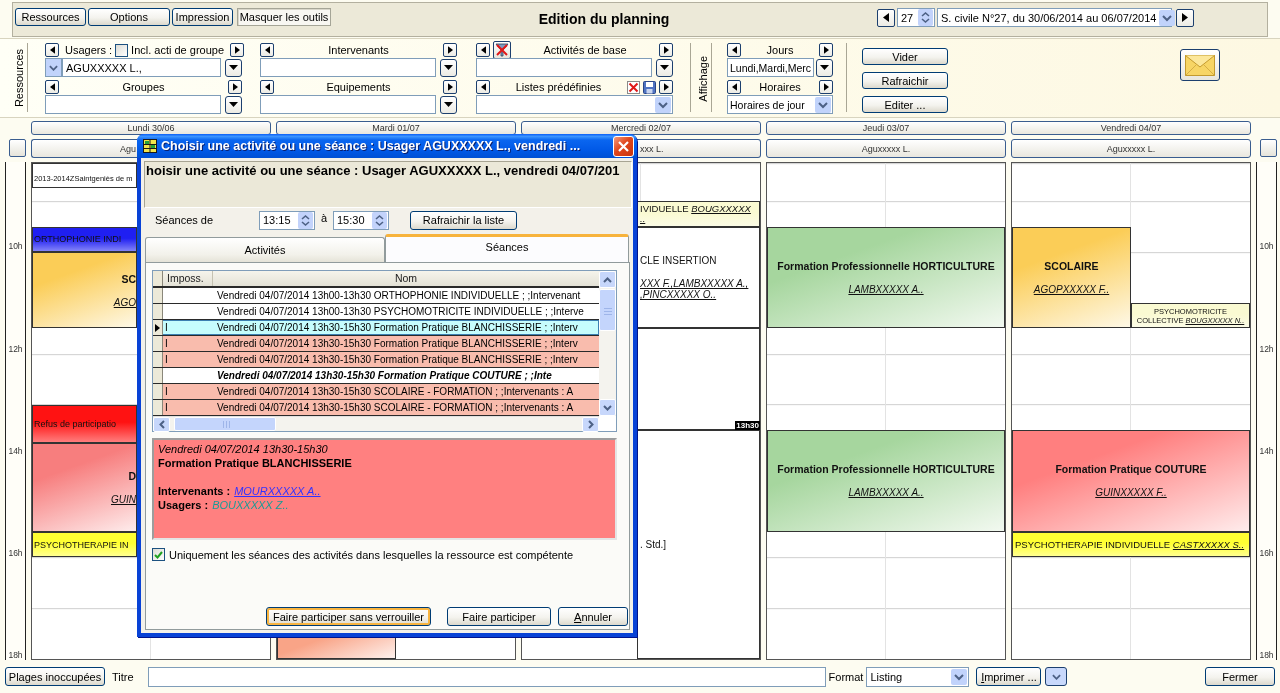 This screenshot has height=693, width=1280. What do you see at coordinates (361, 220) in the screenshot?
I see `time-field: 15:30` at bounding box center [361, 220].